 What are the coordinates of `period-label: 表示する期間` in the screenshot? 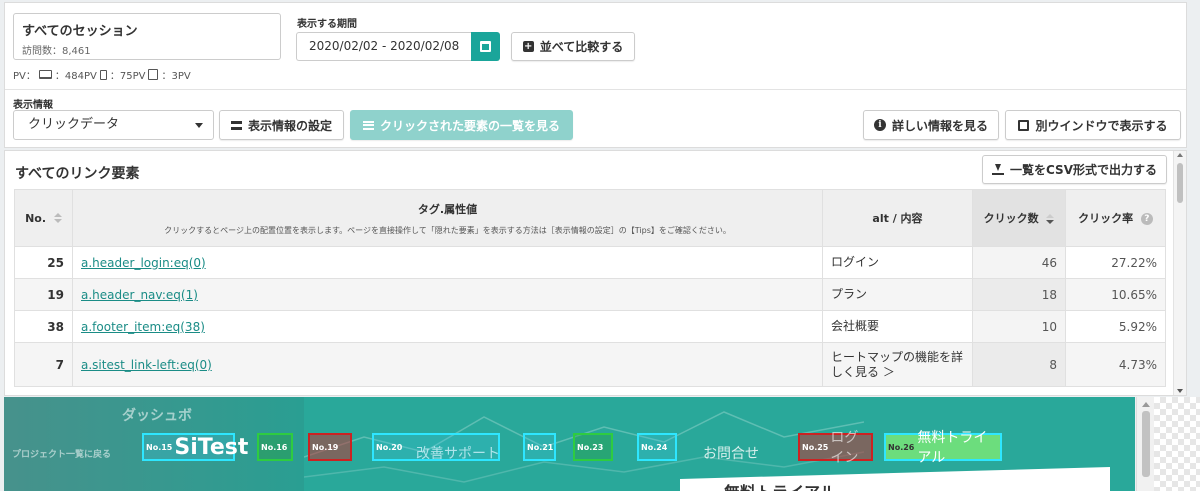 It's located at (327, 24).